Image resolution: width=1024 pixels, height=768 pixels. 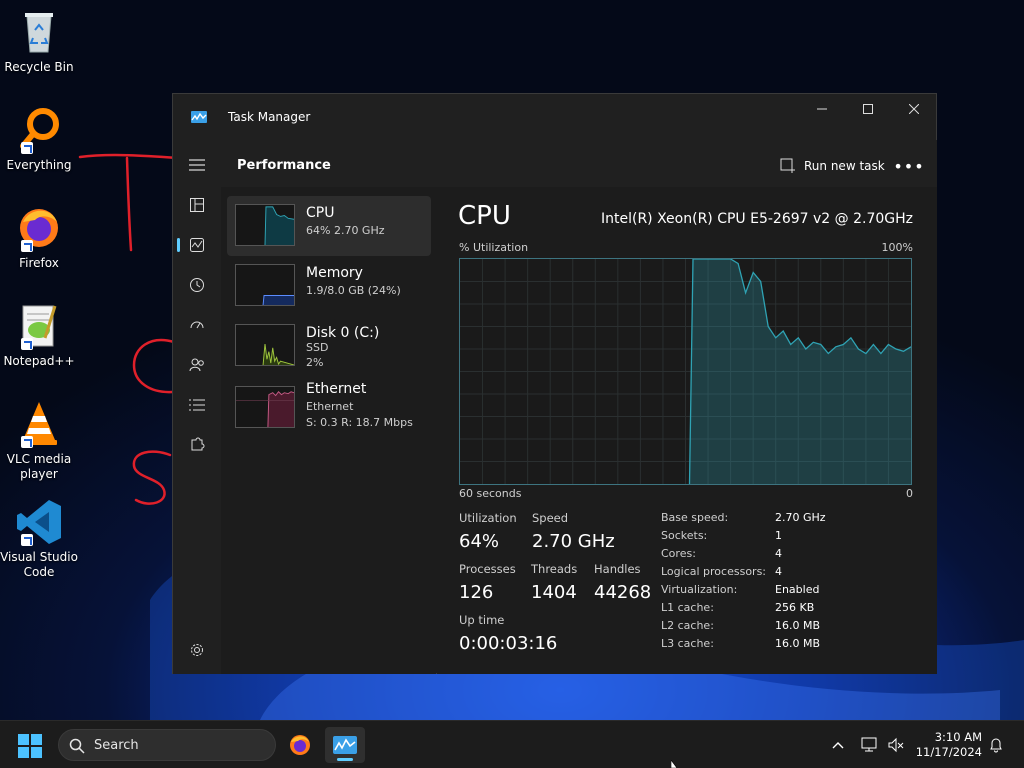 What do you see at coordinates (508, 643) in the screenshot?
I see `uptime-value: 0:00:03:16` at bounding box center [508, 643].